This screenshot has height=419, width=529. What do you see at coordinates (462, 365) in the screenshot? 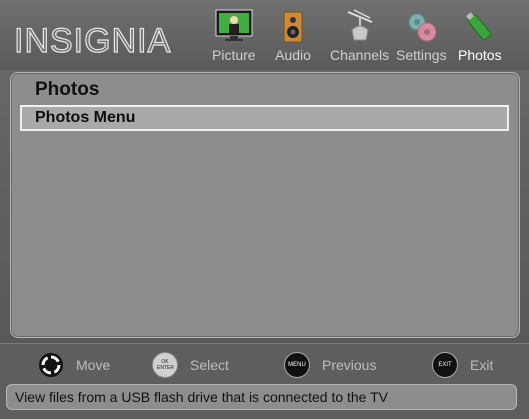
I see `hint-exit: EXIT Exit` at bounding box center [462, 365].